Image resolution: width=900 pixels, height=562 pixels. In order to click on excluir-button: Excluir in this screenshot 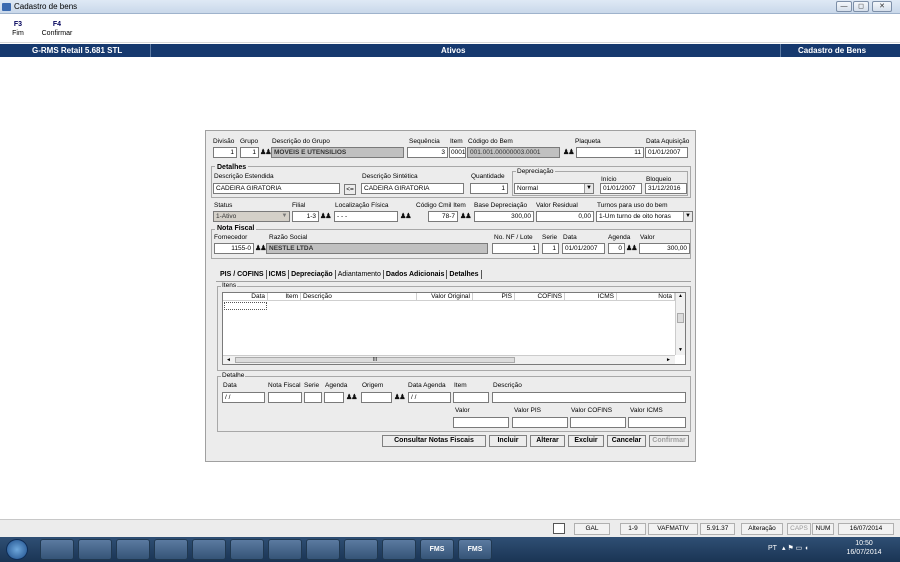, I will do `click(586, 441)`.